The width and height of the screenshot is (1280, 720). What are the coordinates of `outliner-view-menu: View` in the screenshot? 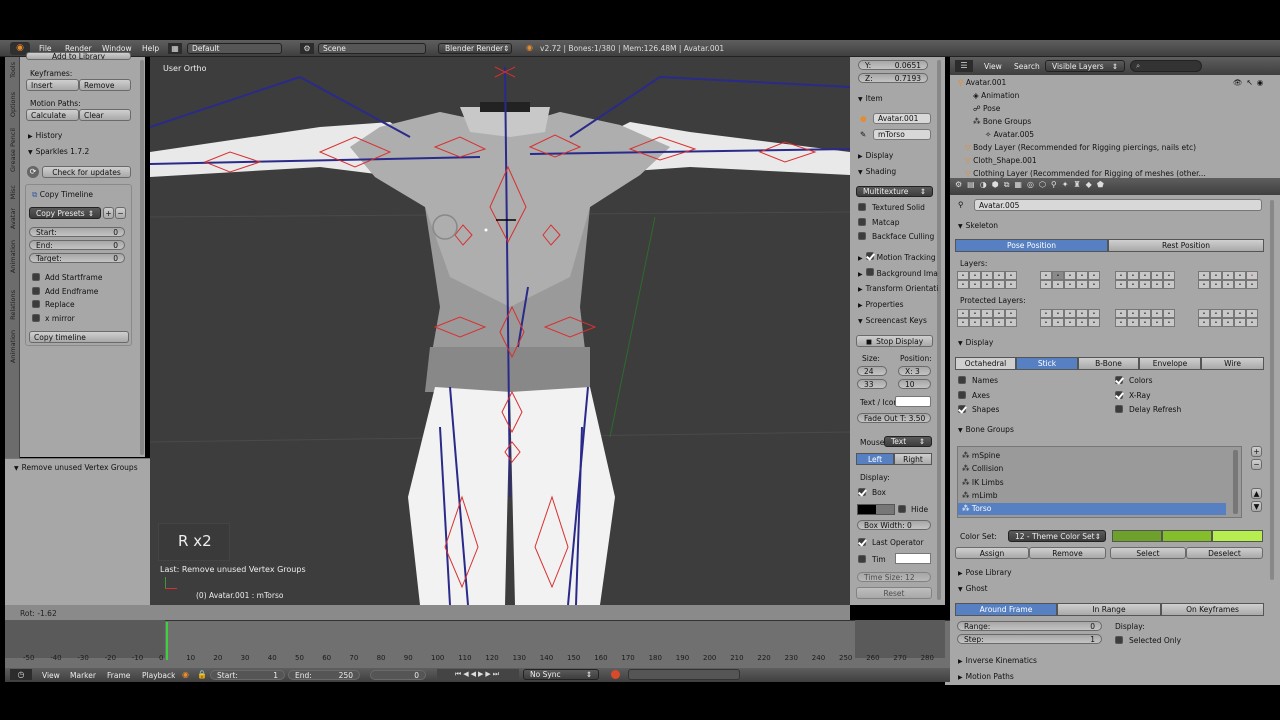 It's located at (993, 66).